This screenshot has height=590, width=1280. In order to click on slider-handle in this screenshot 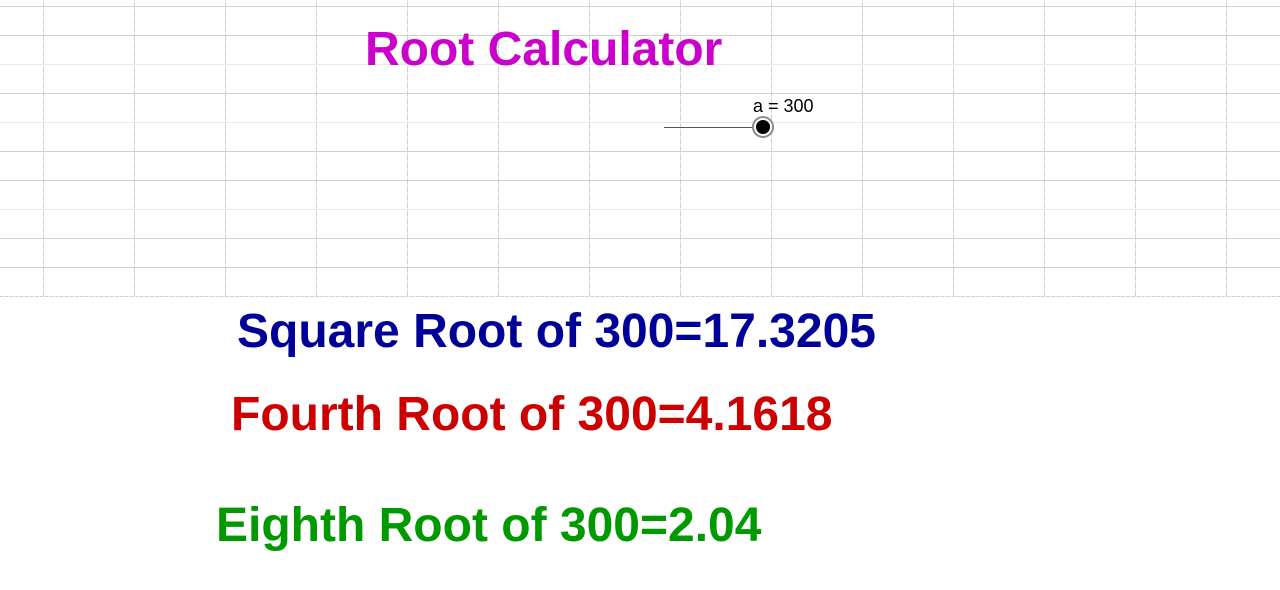, I will do `click(763, 127)`.